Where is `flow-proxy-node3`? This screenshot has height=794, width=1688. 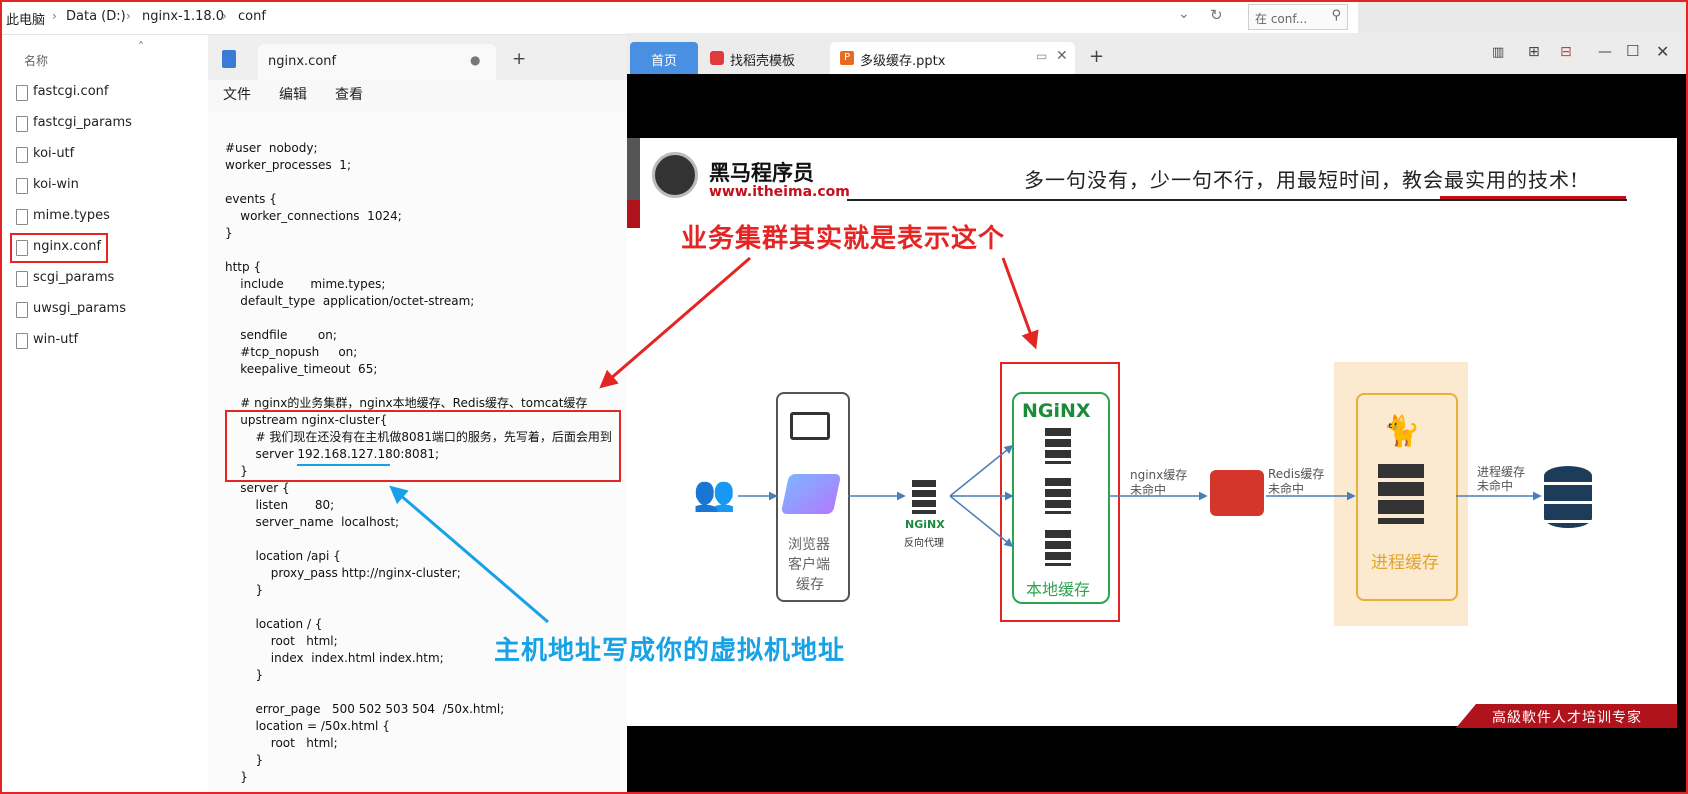
flow-proxy-node3 is located at coordinates (981, 521).